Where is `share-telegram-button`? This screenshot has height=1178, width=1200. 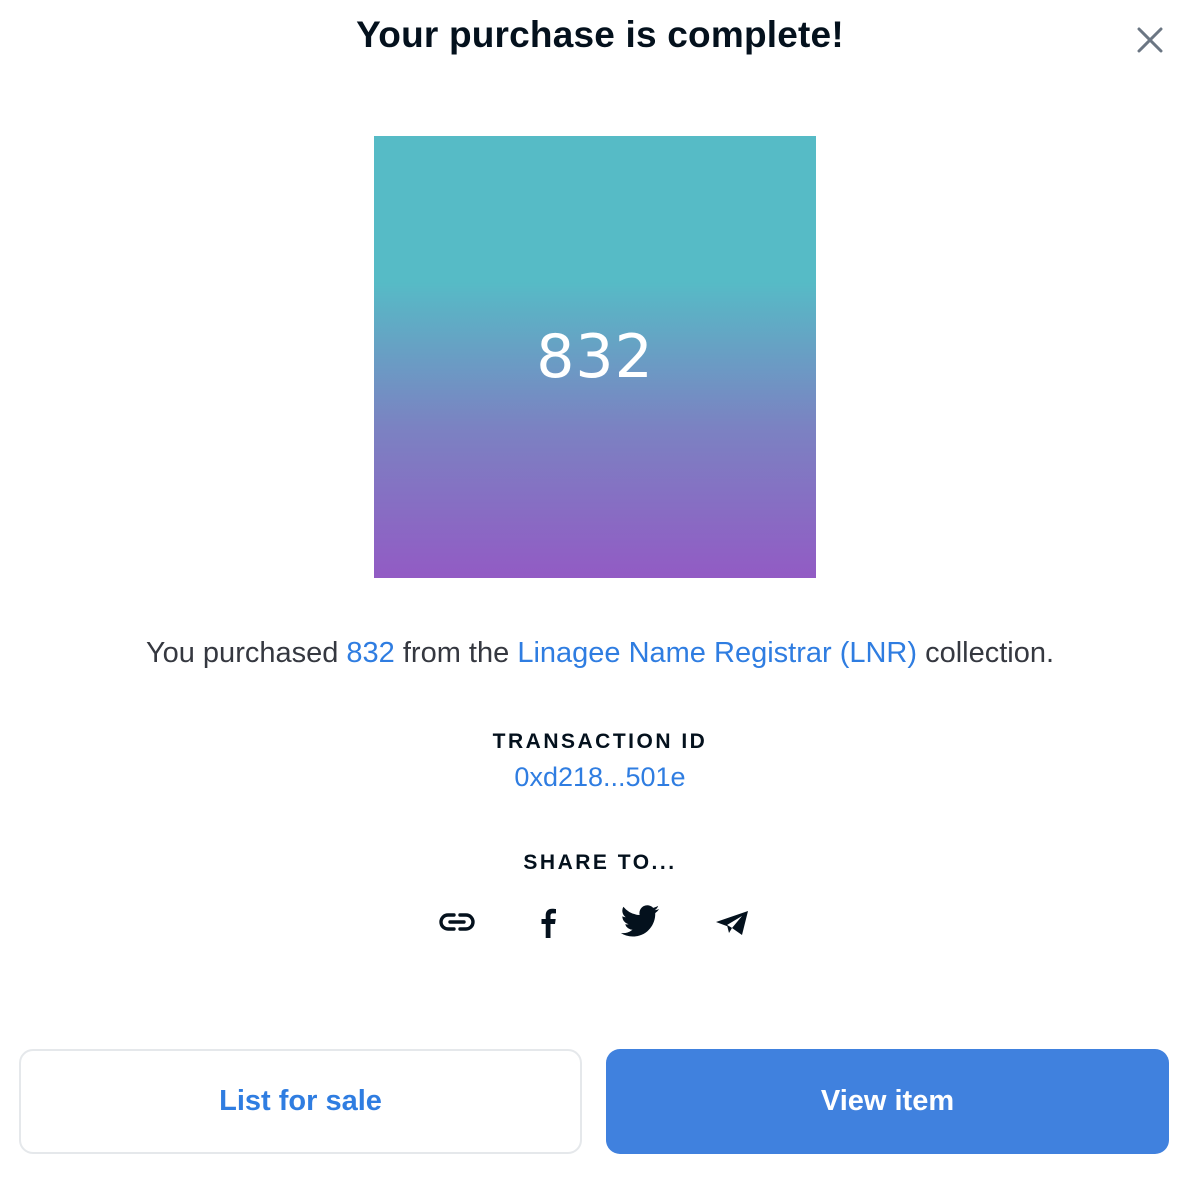 share-telegram-button is located at coordinates (732, 922).